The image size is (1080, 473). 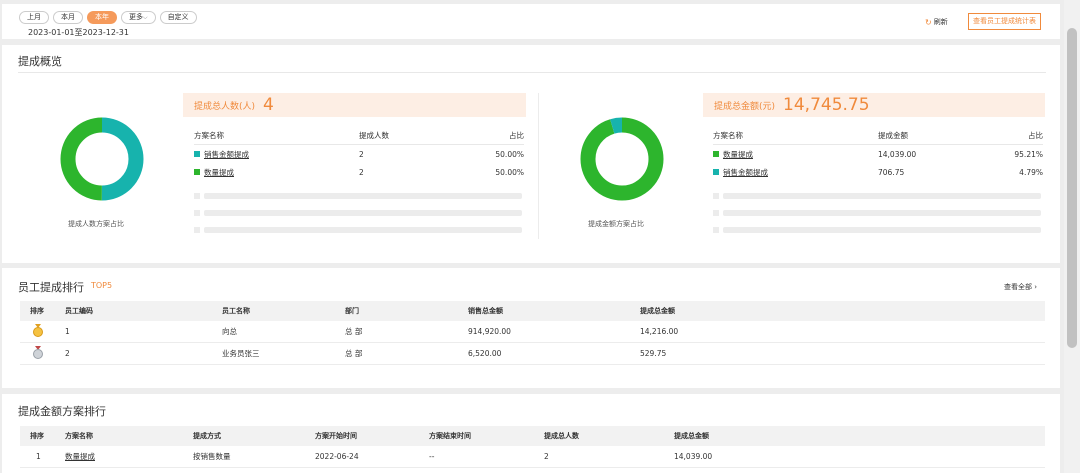 I want to click on amount-total-value: 14,745.75, so click(x=826, y=105).